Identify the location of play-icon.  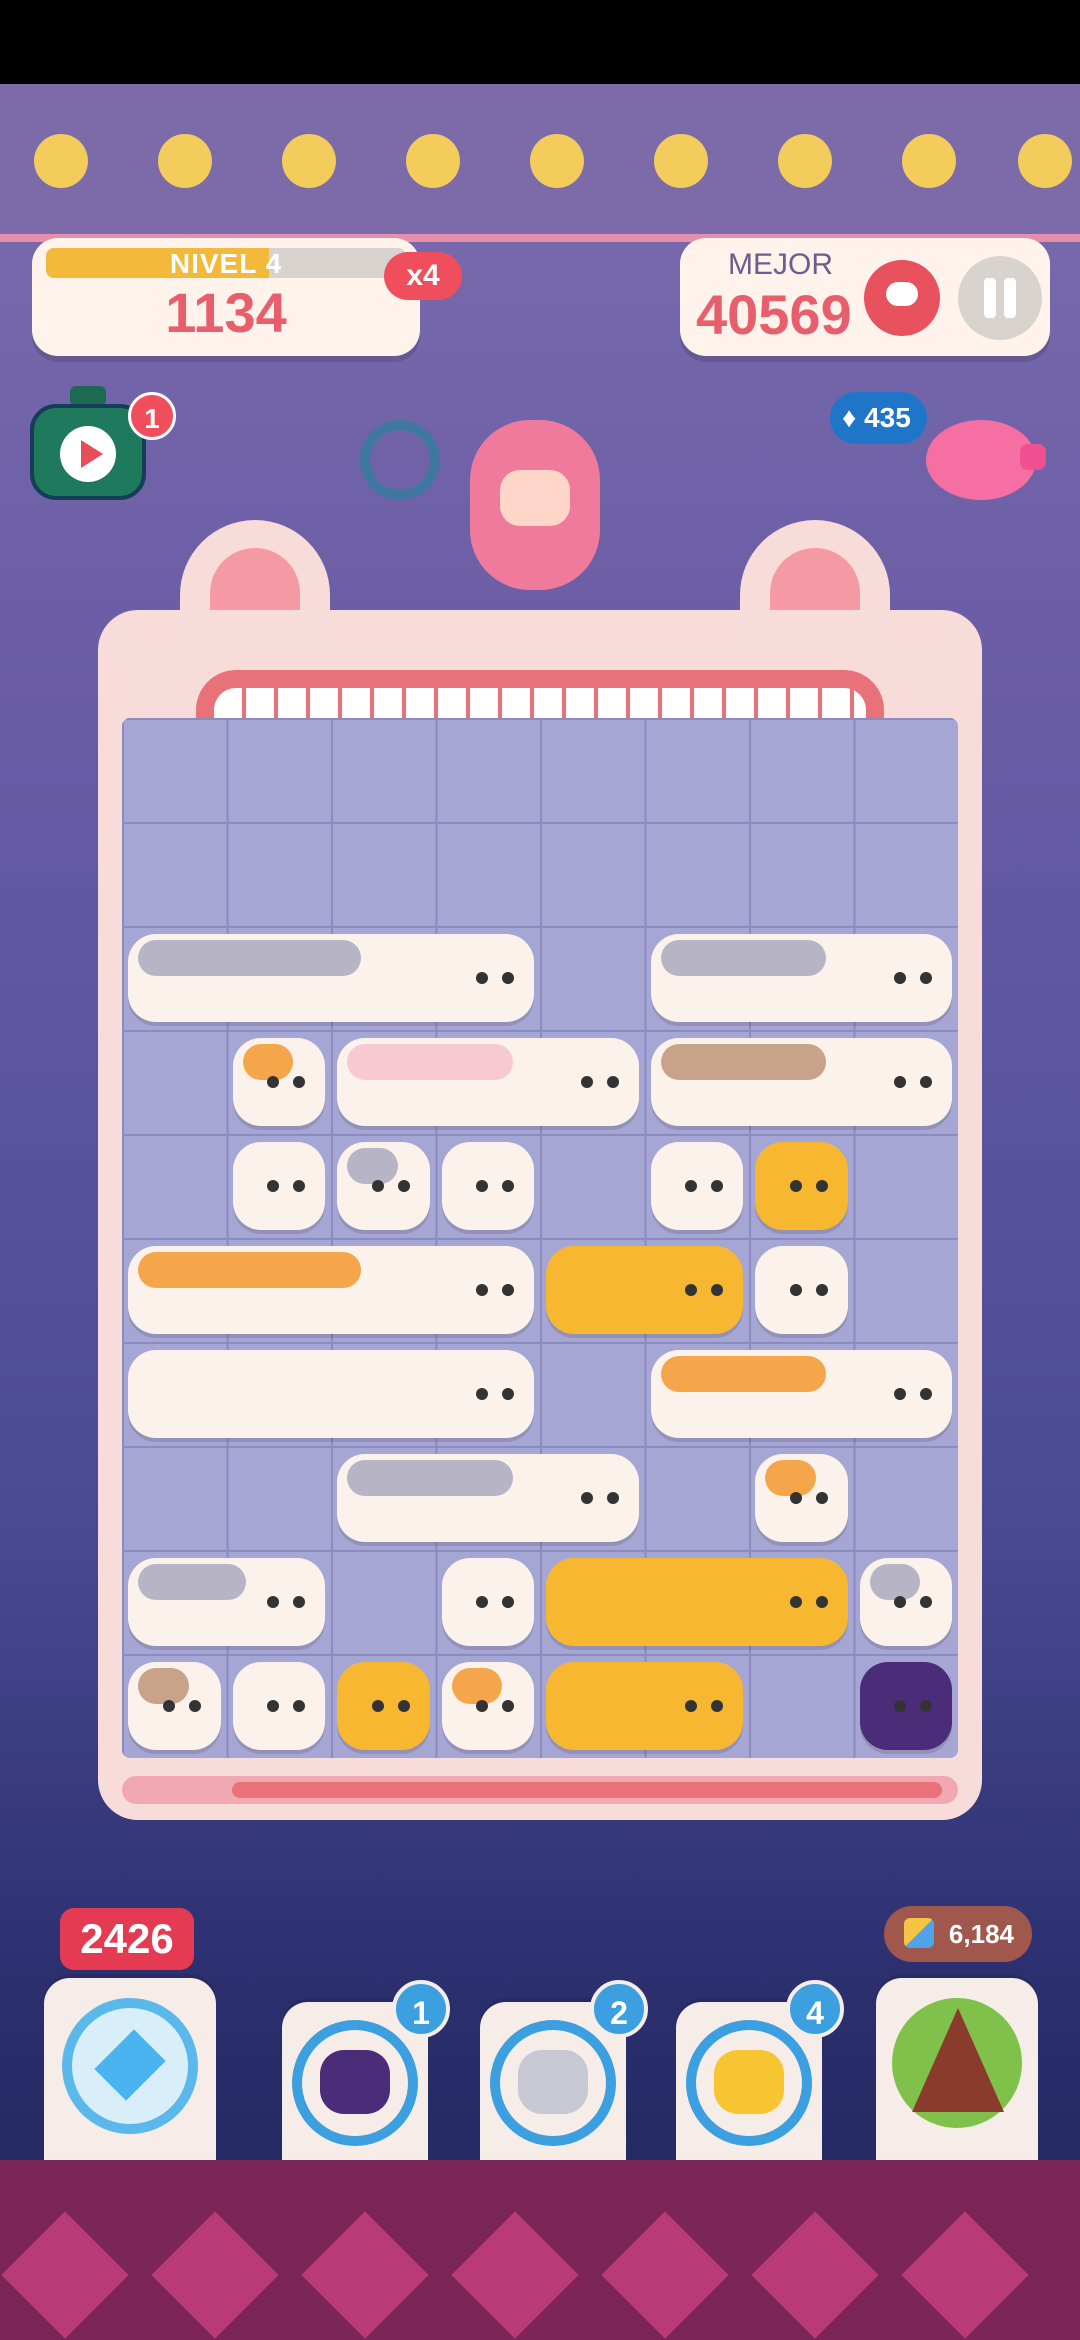
(88, 454).